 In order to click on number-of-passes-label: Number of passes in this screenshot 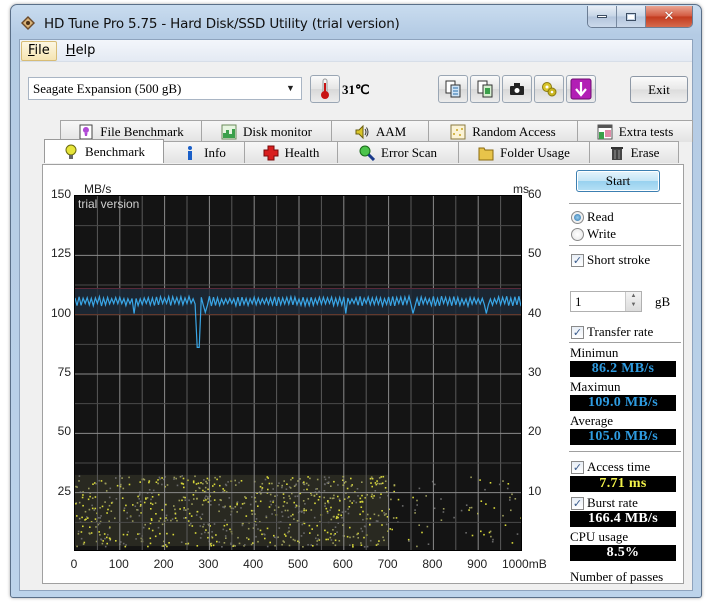, I will do `click(617, 576)`.